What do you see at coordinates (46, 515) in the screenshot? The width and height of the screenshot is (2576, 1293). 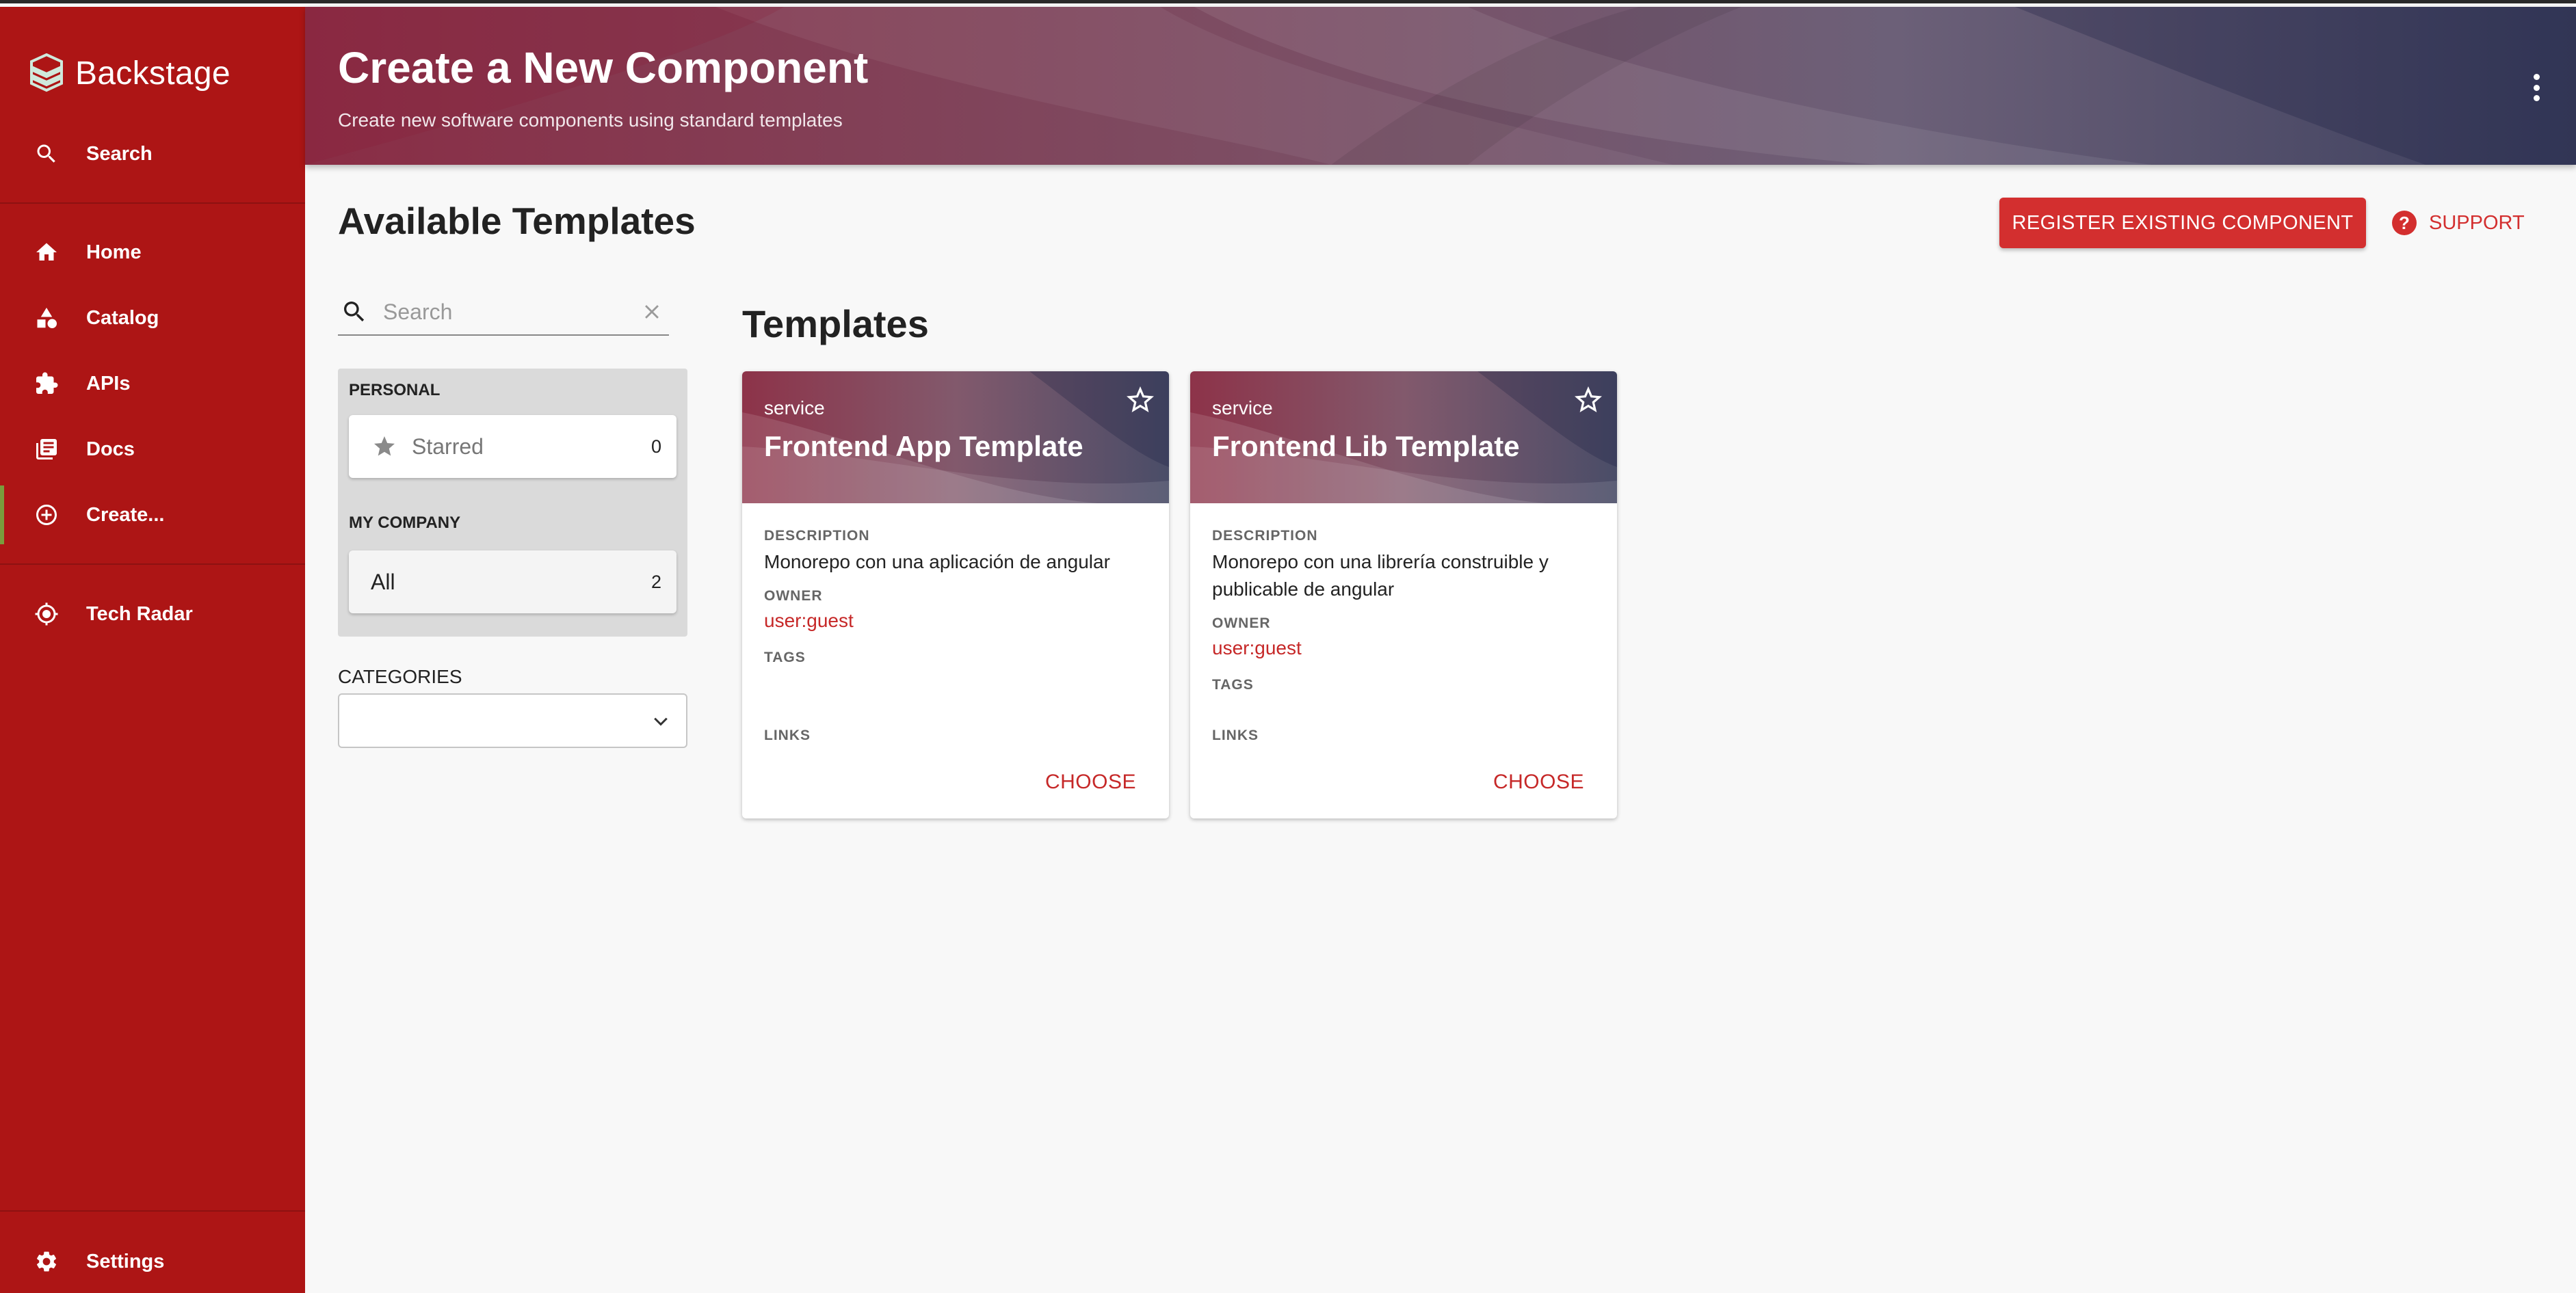 I see `add-circle-icon` at bounding box center [46, 515].